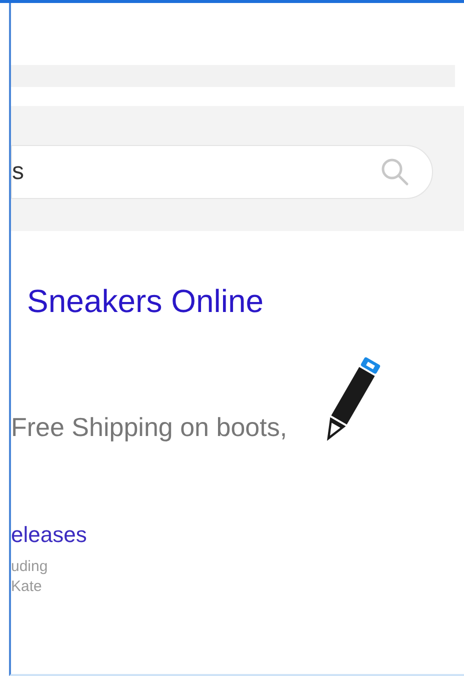 This screenshot has height=676, width=464. What do you see at coordinates (222, 172) in the screenshot?
I see `search-field: s` at bounding box center [222, 172].